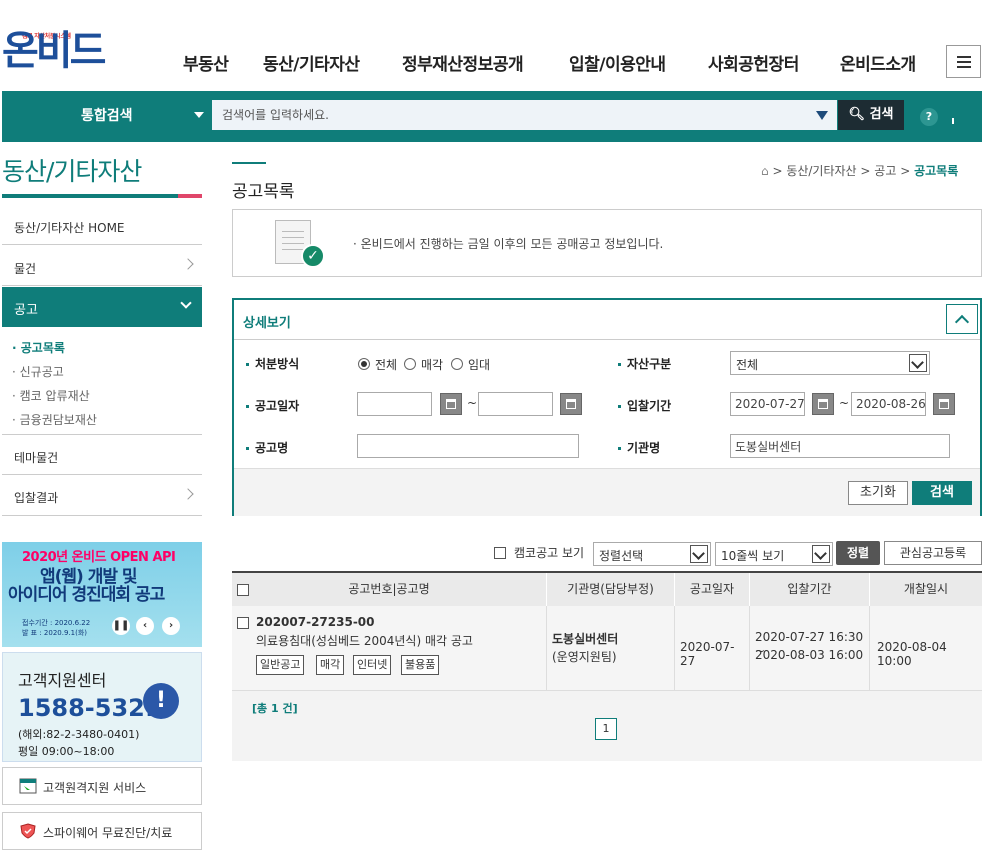  What do you see at coordinates (108, 833) in the screenshot?
I see `spyware-check-label: 스파이웨어 무료진단/치료` at bounding box center [108, 833].